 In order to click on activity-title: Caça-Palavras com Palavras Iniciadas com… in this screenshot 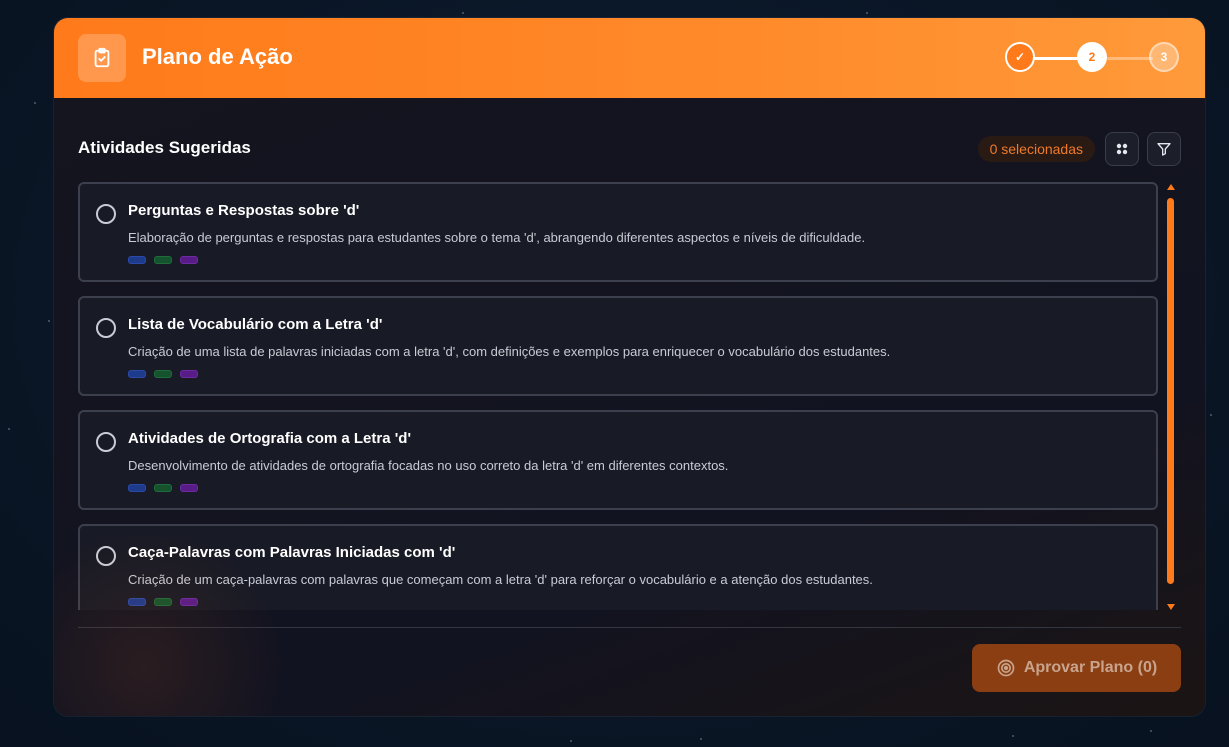, I will do `click(292, 552)`.